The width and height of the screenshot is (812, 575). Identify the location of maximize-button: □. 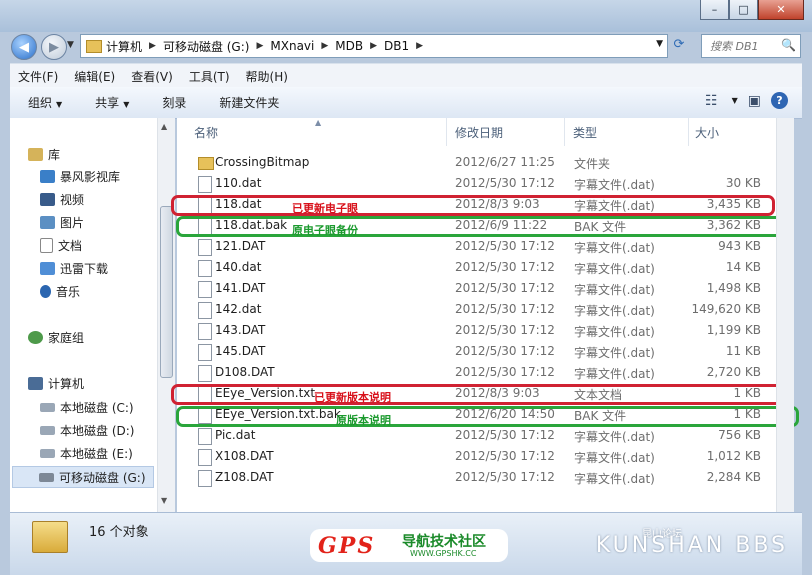
(743, 10).